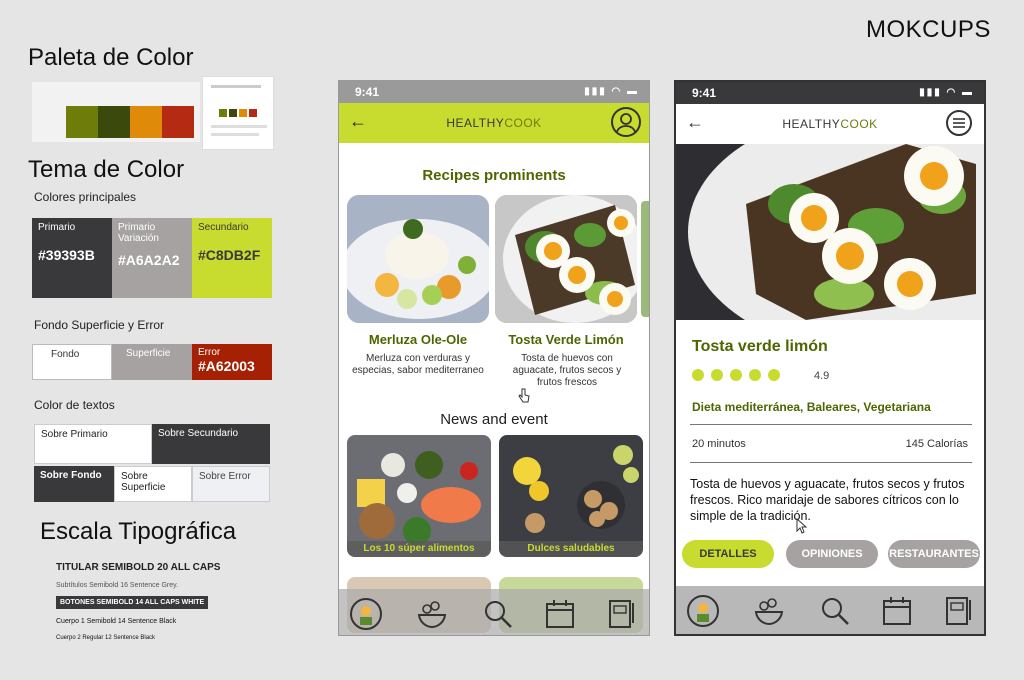  What do you see at coordinates (830, 232) in the screenshot?
I see `recipe-hero-image` at bounding box center [830, 232].